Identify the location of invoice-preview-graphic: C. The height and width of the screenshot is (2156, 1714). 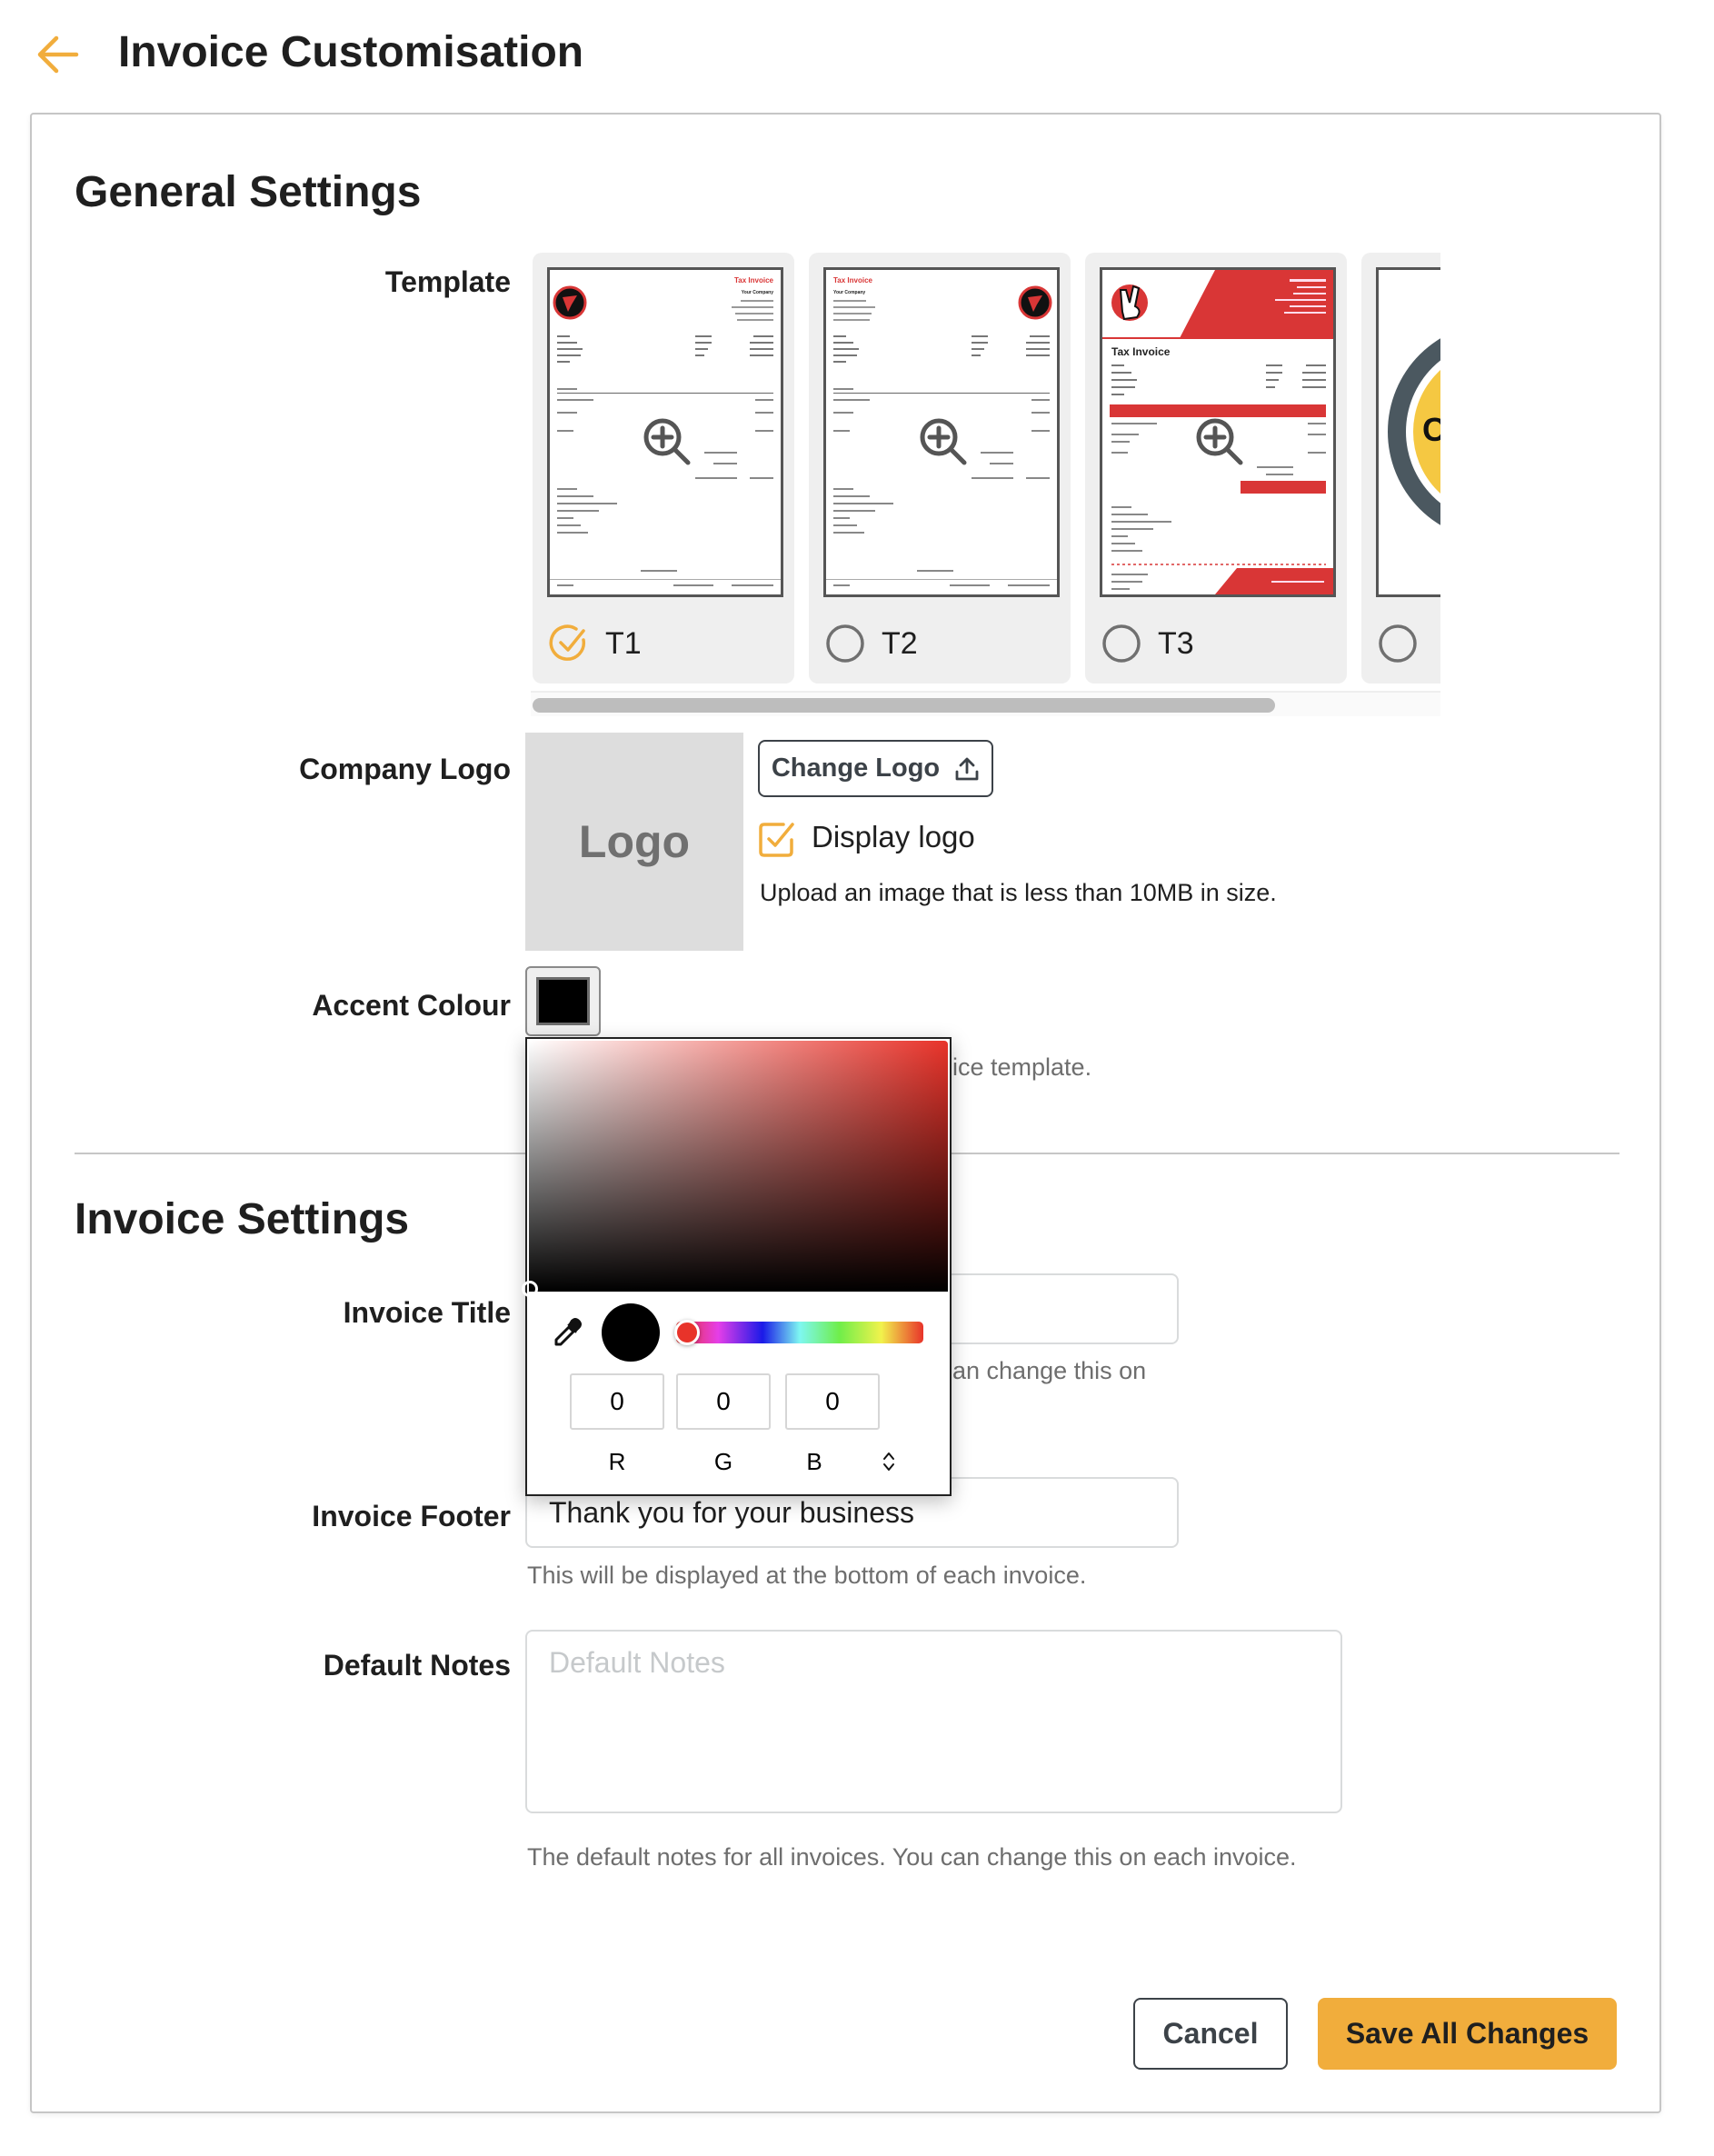
(1414, 431).